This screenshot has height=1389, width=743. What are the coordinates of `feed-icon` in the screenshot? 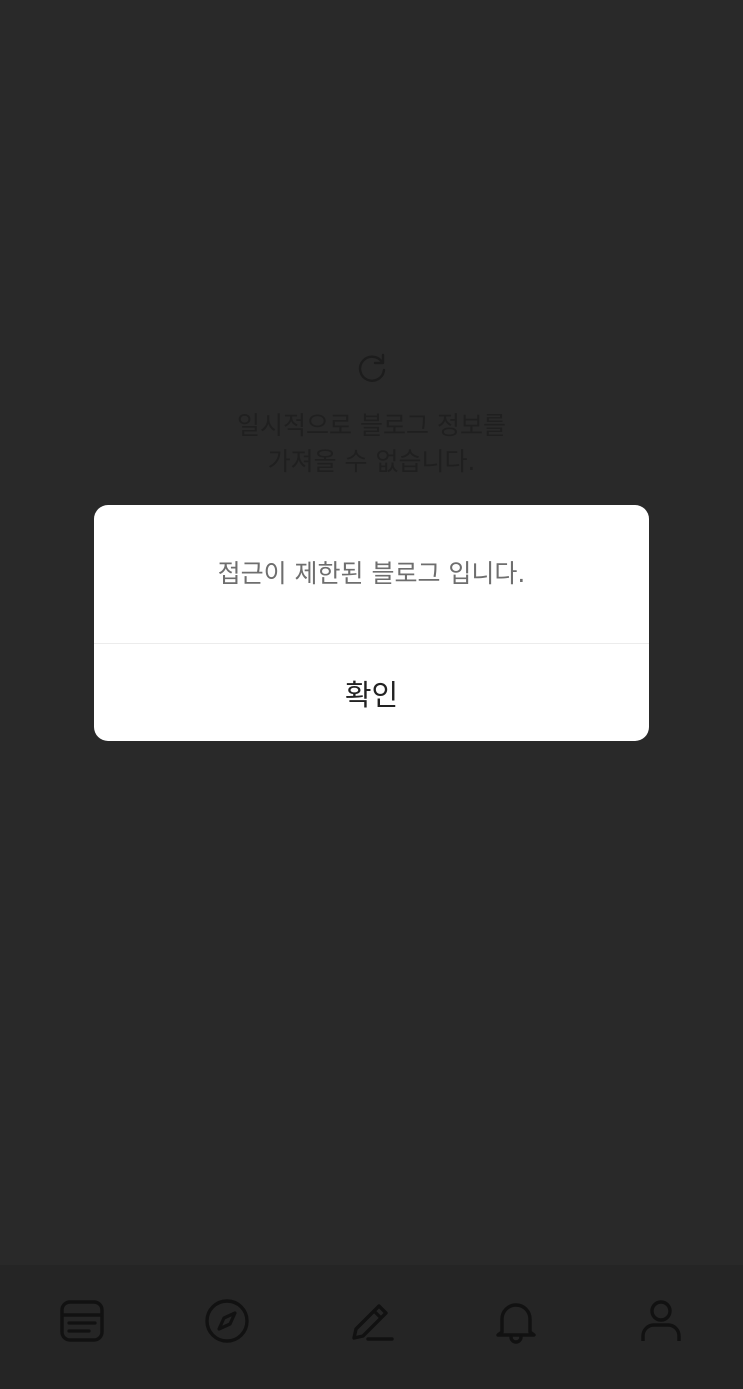 It's located at (82, 1321).